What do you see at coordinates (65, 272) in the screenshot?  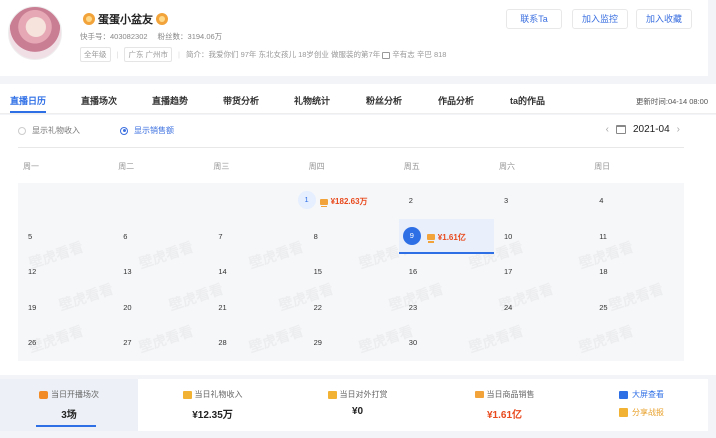 I see `calendar-day: 12` at bounding box center [65, 272].